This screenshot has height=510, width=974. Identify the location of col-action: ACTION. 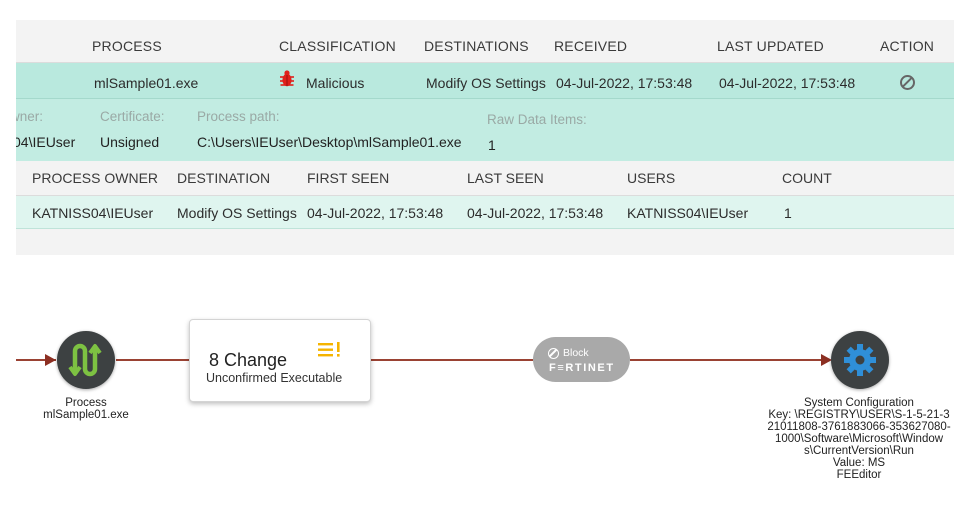
(907, 46).